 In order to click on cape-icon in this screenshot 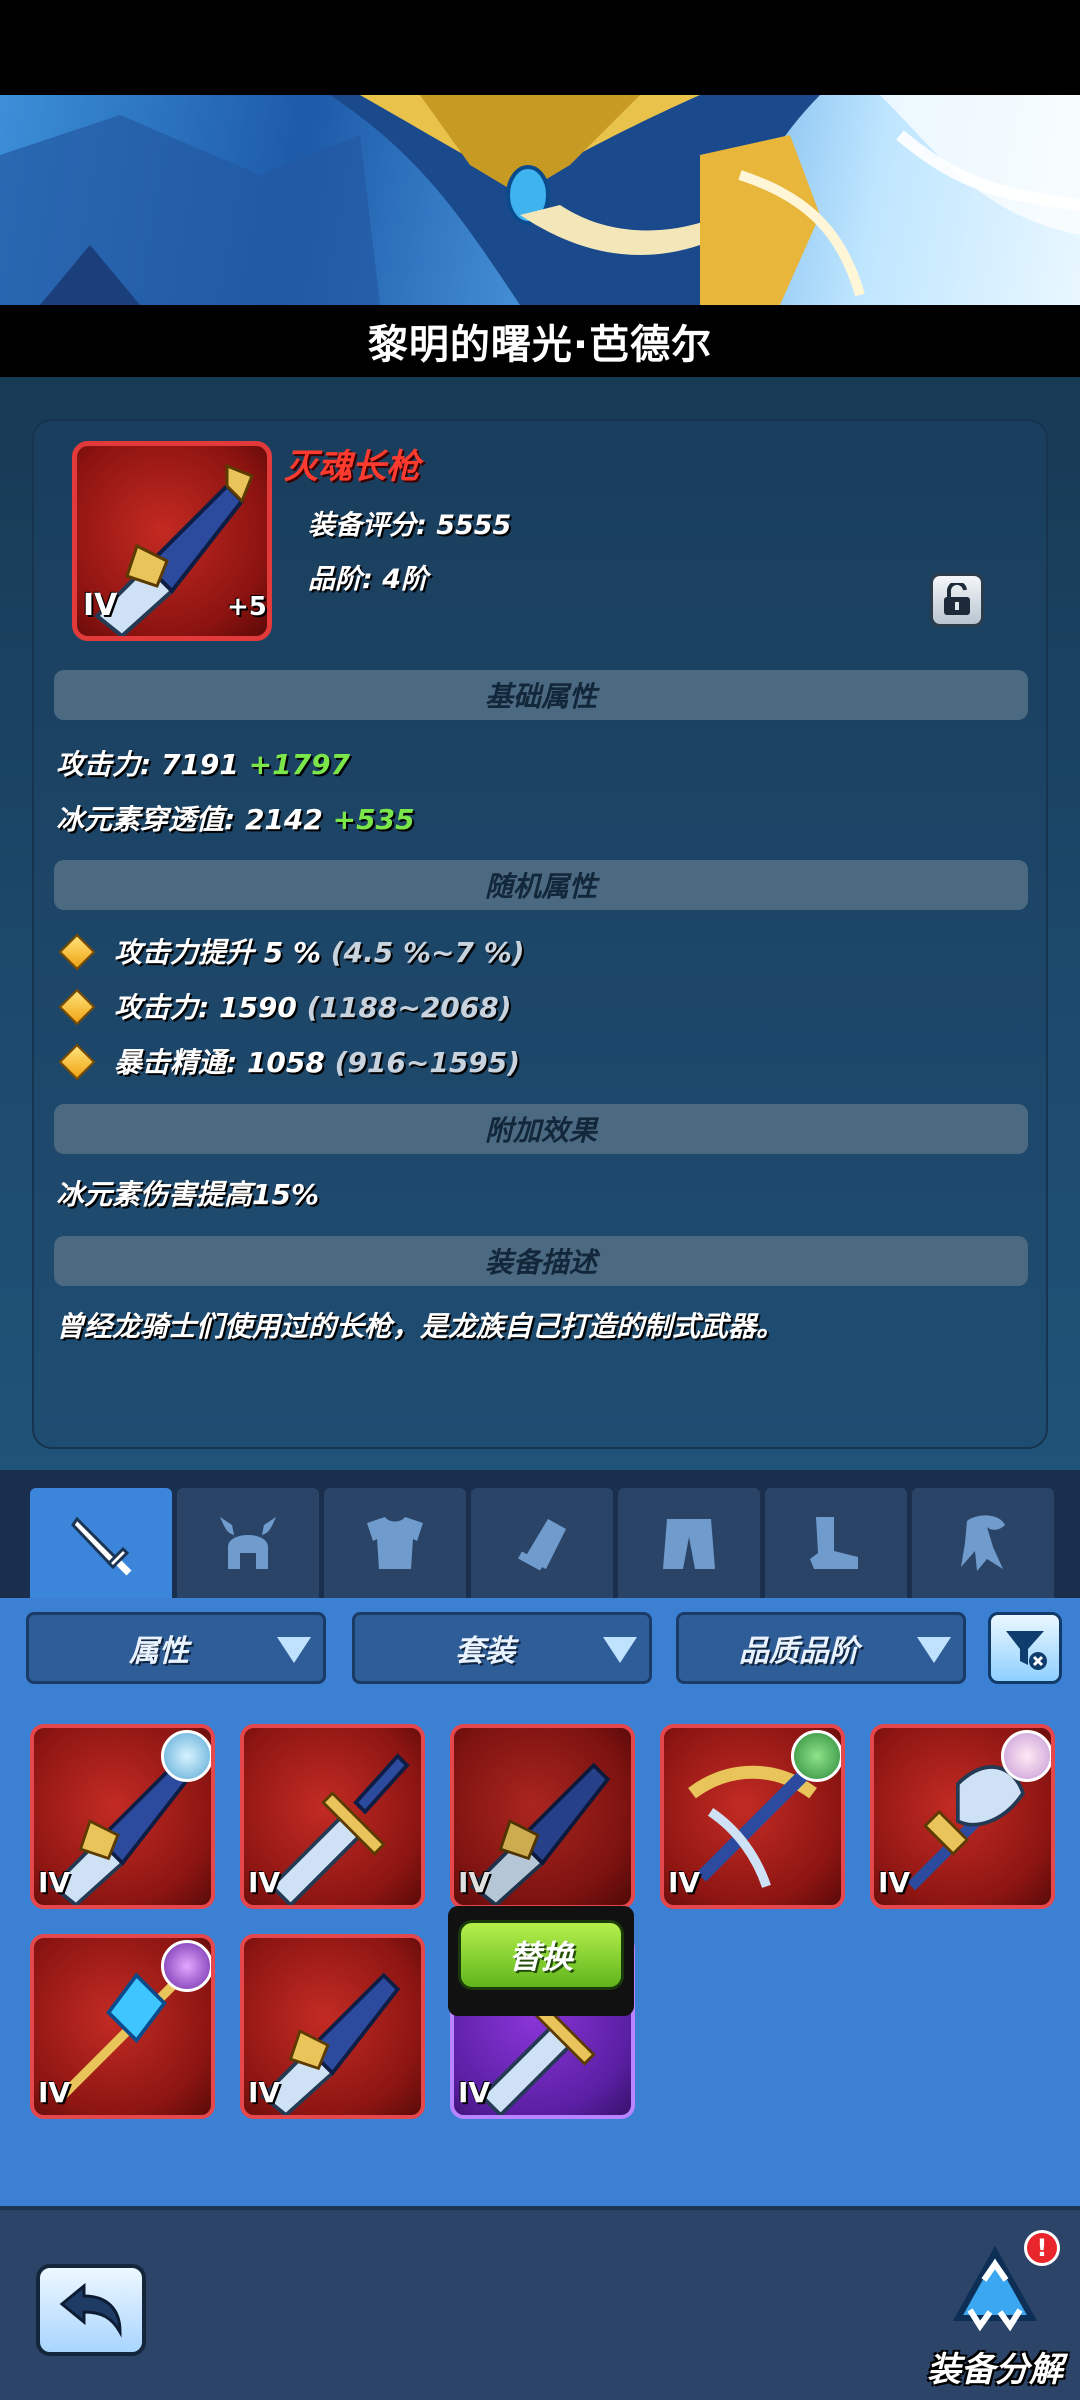, I will do `click(983, 1543)`.